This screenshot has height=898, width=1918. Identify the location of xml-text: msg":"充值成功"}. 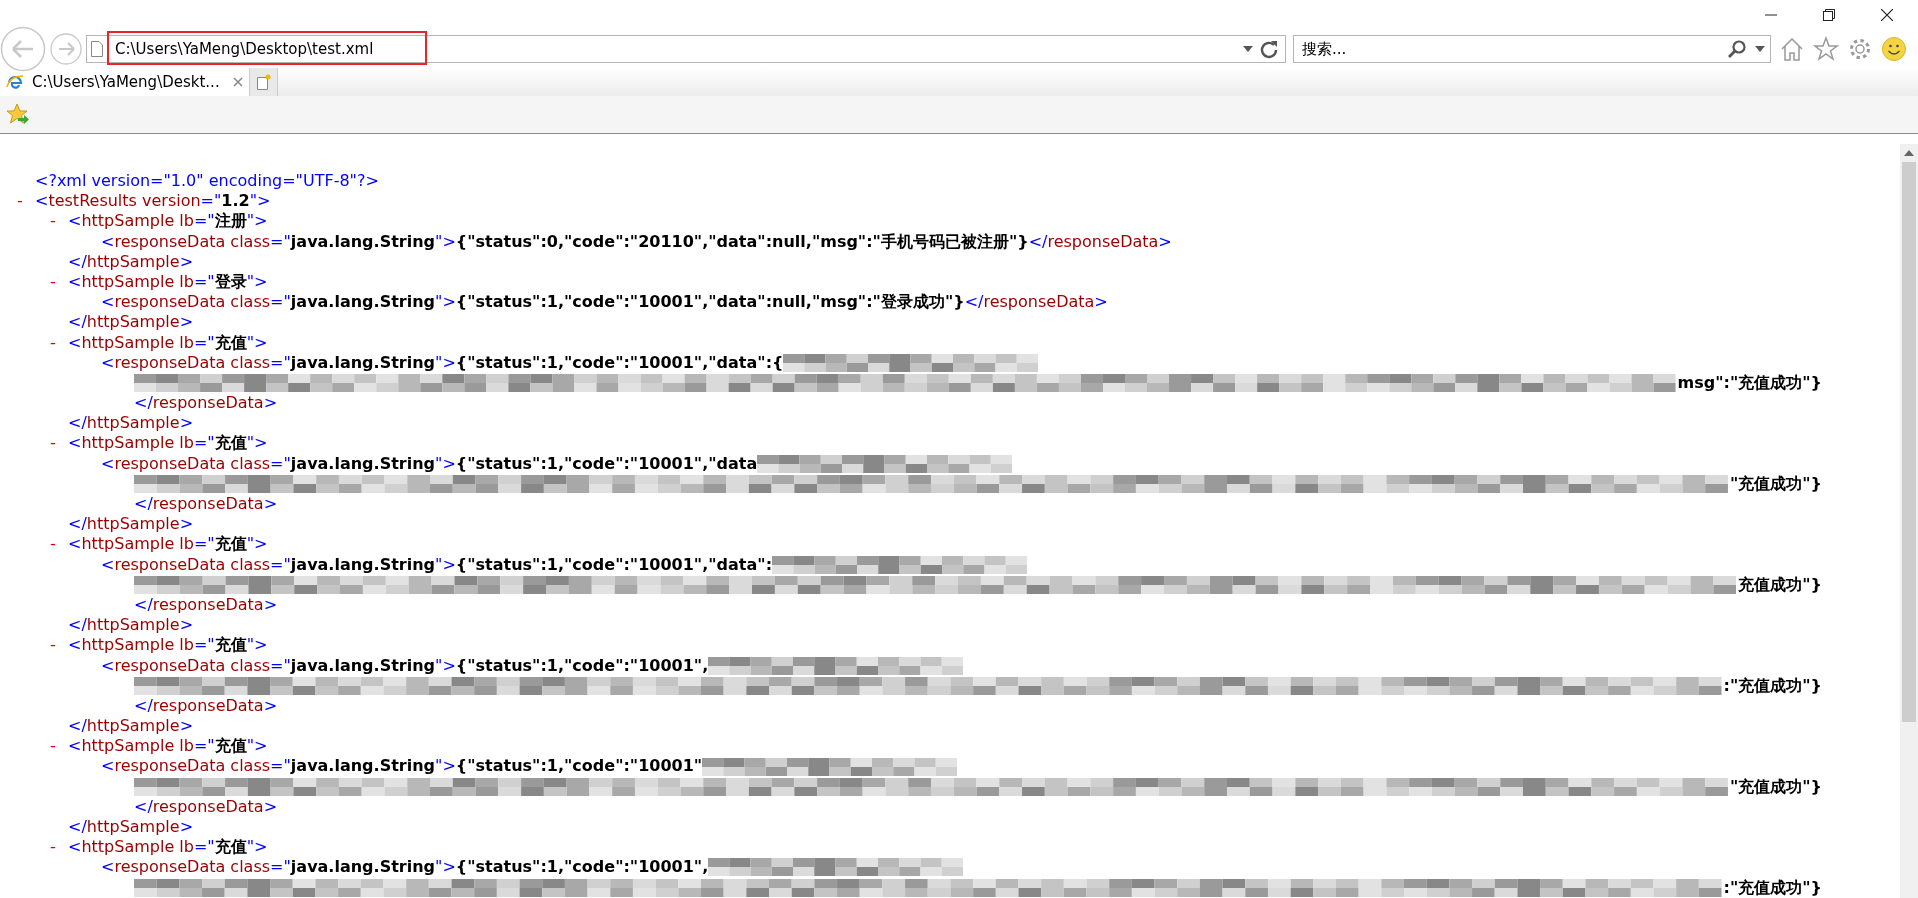
(1749, 383).